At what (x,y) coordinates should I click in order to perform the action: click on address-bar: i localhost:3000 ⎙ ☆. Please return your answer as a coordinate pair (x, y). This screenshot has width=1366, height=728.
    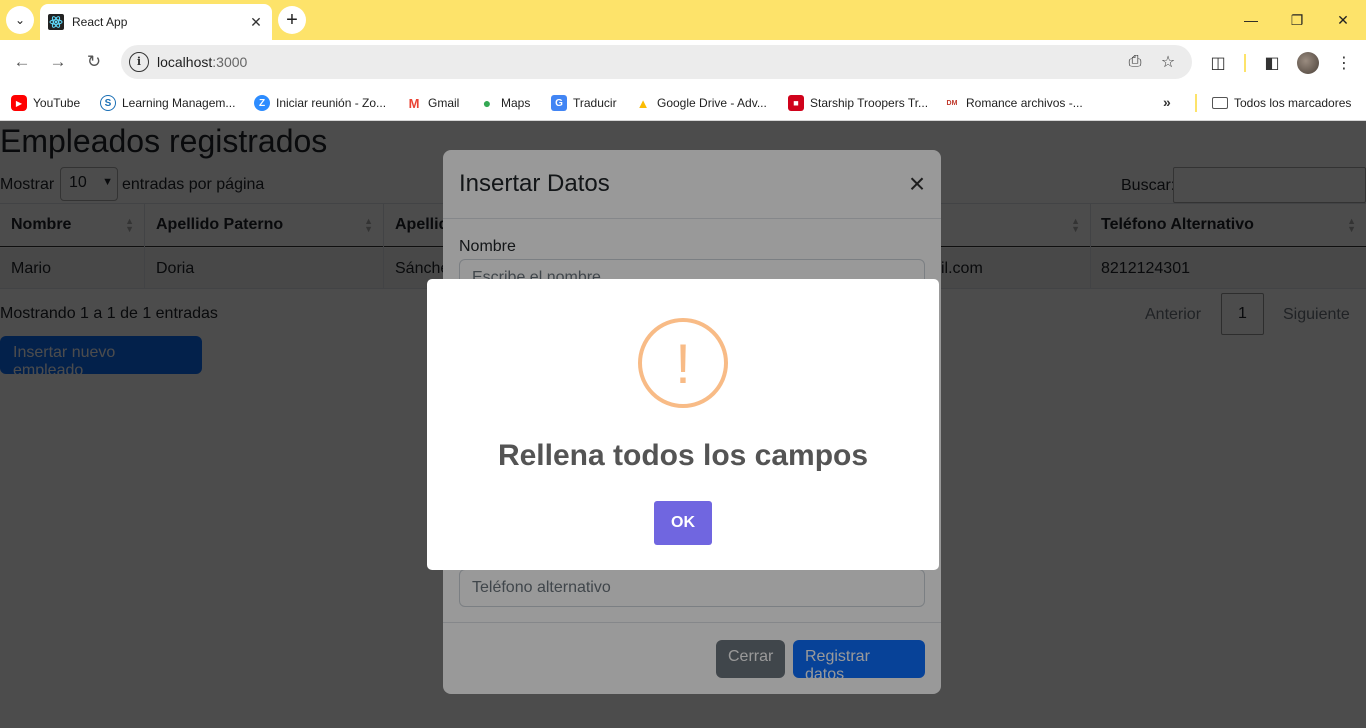
    Looking at the image, I should click on (656, 62).